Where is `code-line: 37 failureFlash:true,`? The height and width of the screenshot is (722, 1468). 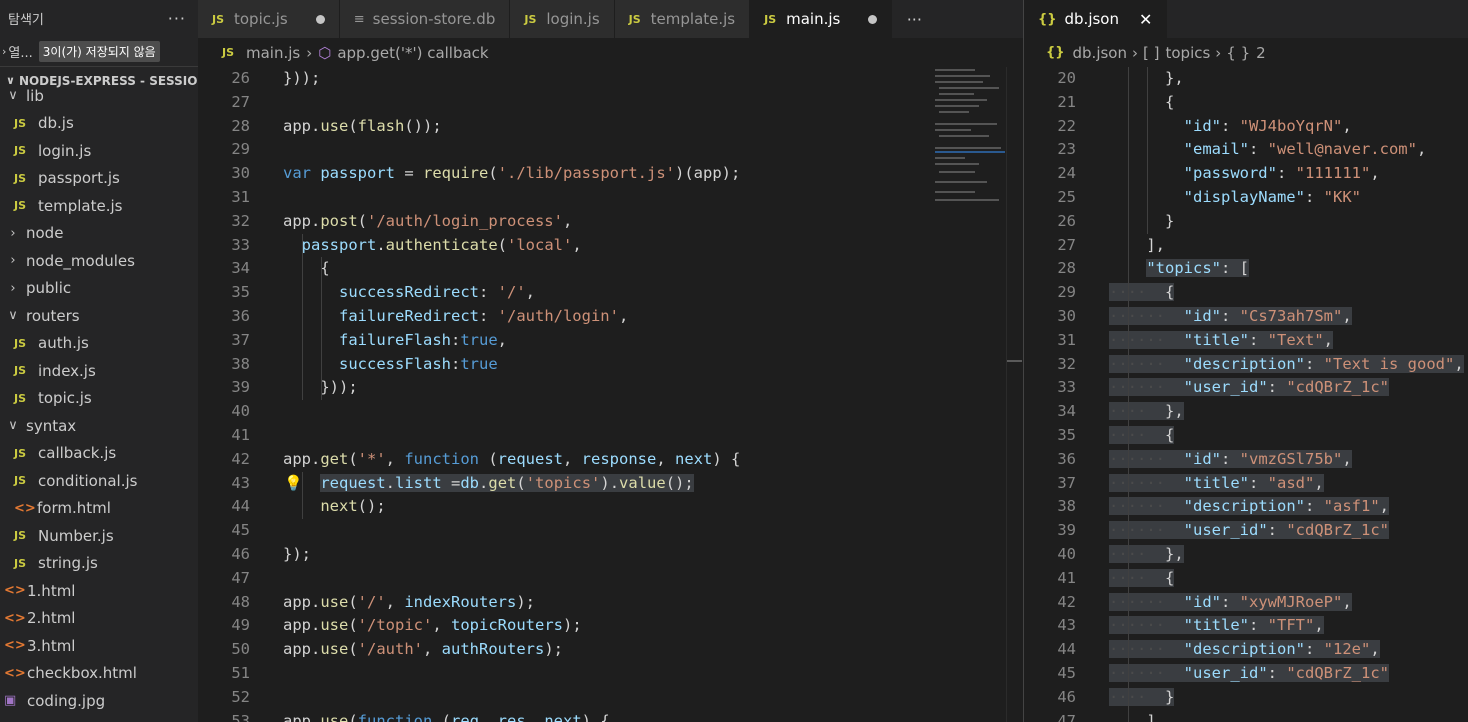
code-line: 37 failureFlash:true, is located at coordinates (610, 340).